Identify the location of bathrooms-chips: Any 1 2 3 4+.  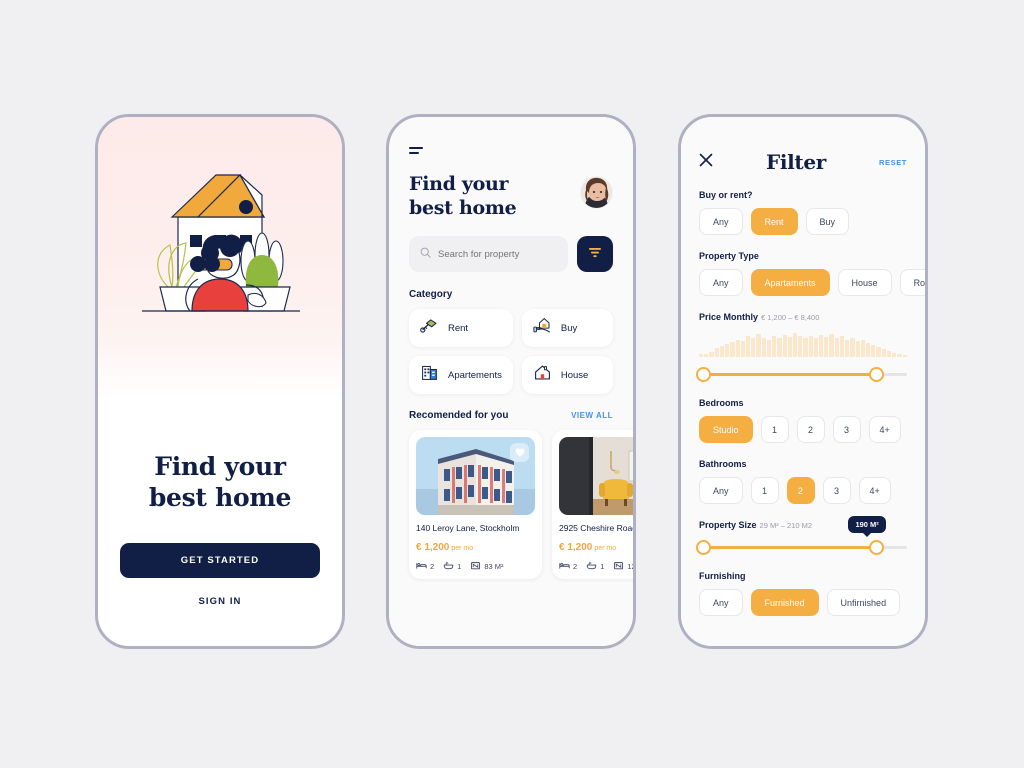
(803, 490).